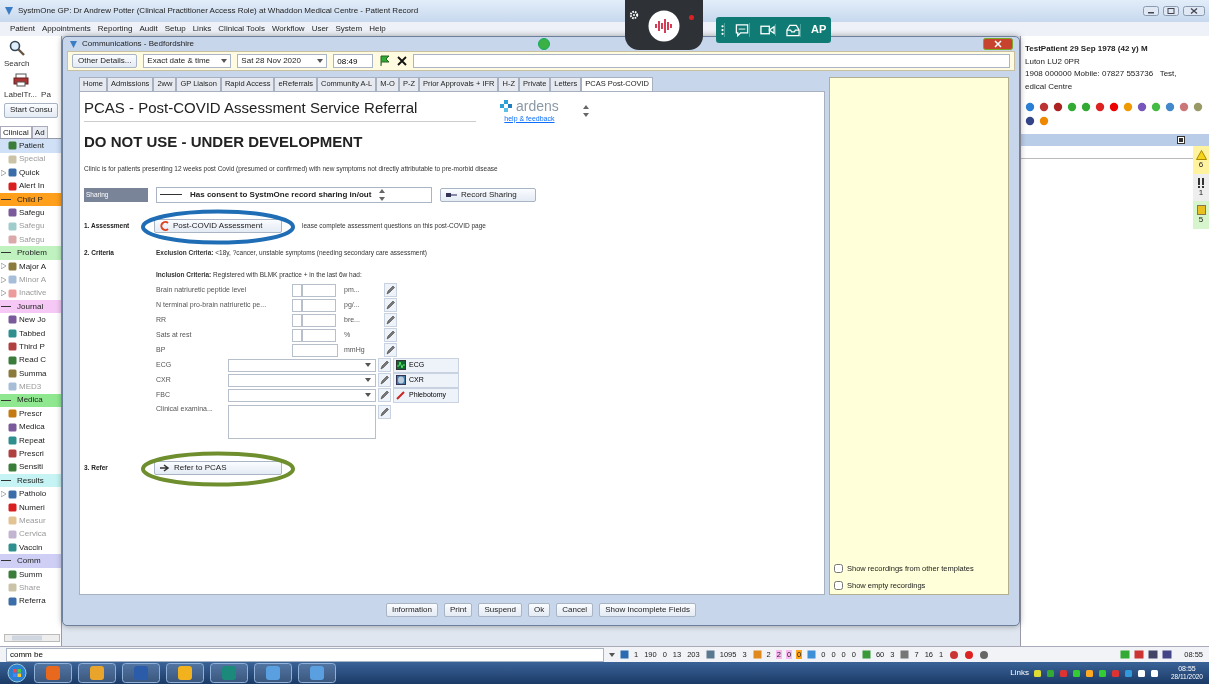 The image size is (1209, 684). Describe the element at coordinates (1151, 11) in the screenshot. I see `minimize-button` at that location.